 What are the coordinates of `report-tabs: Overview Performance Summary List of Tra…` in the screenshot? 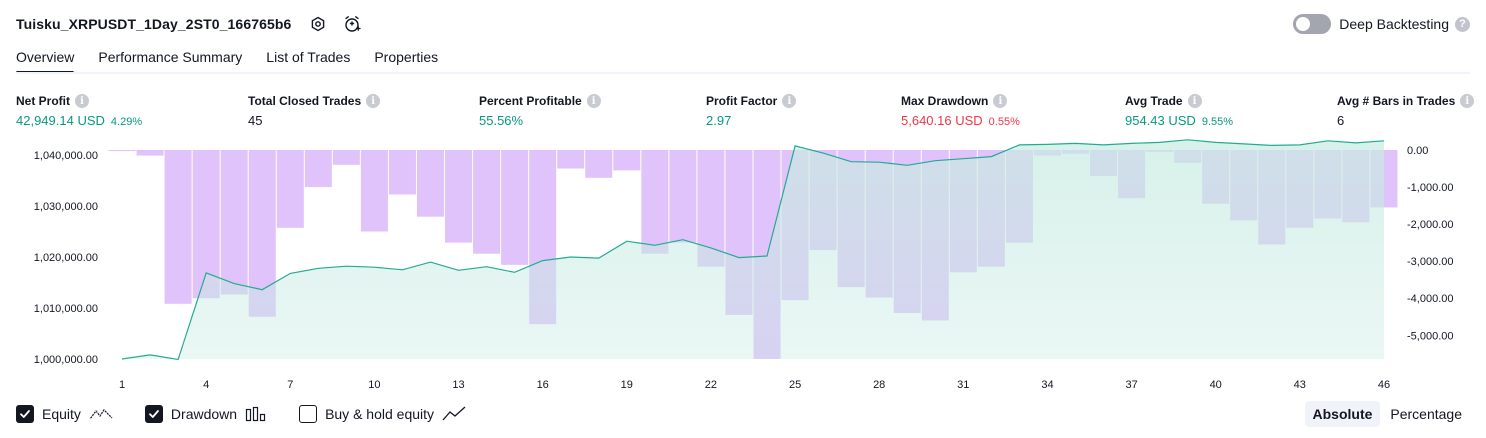 It's located at (239, 59).